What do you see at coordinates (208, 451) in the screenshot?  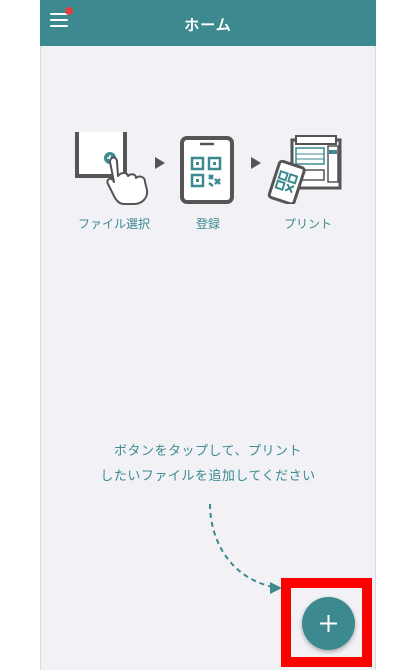 I see `instruction-line-1: ボタンをタップして、プリント` at bounding box center [208, 451].